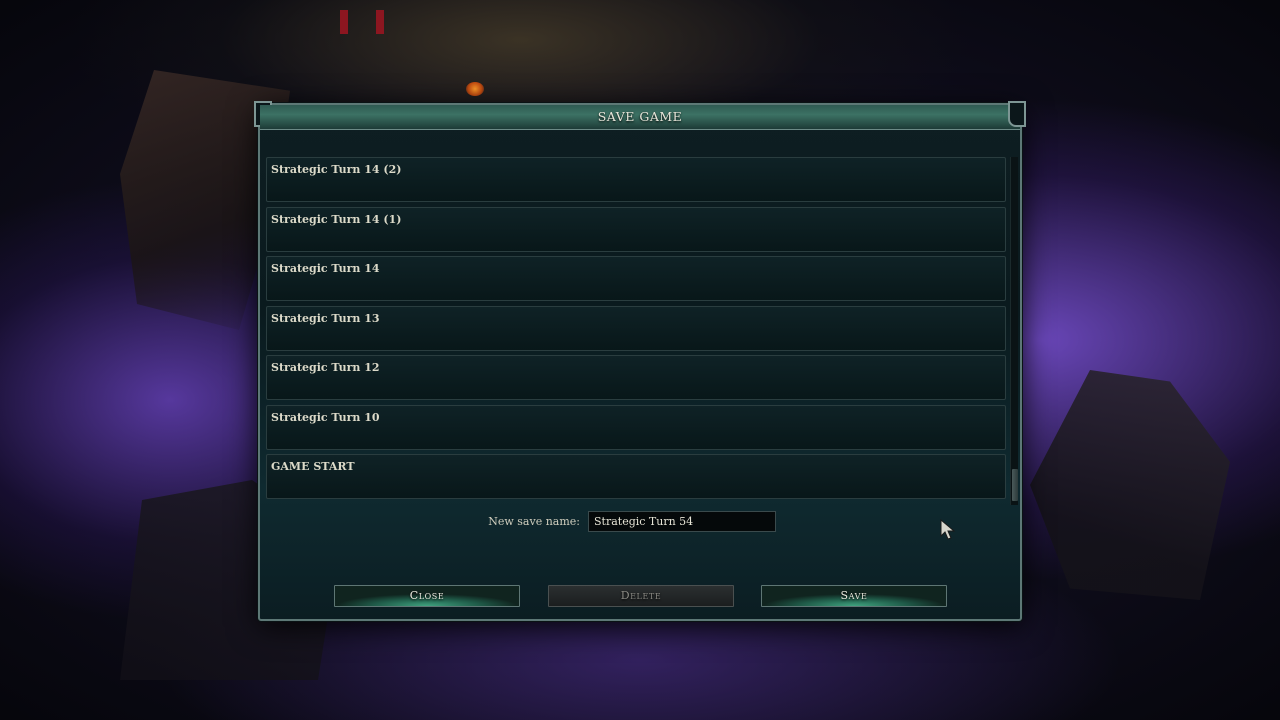 The image size is (1280, 720). Describe the element at coordinates (1130, 485) in the screenshot. I see `floating-island` at that location.